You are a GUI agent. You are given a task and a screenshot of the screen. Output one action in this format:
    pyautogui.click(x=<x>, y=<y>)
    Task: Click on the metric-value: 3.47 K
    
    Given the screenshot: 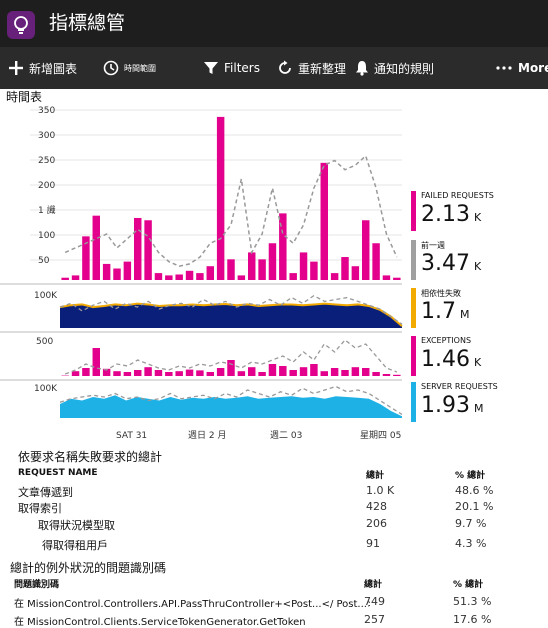 What is the action you would take?
    pyautogui.click(x=451, y=263)
    